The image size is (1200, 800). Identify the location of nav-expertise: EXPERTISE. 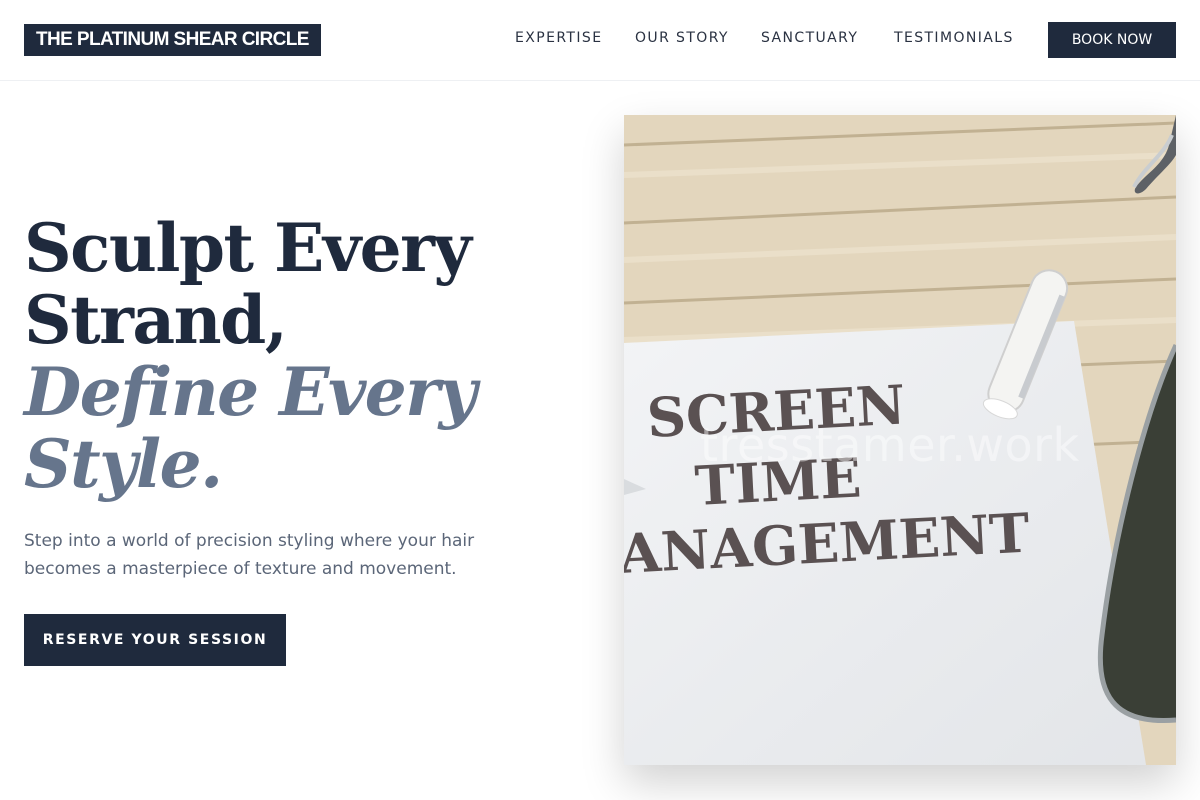
(558, 38).